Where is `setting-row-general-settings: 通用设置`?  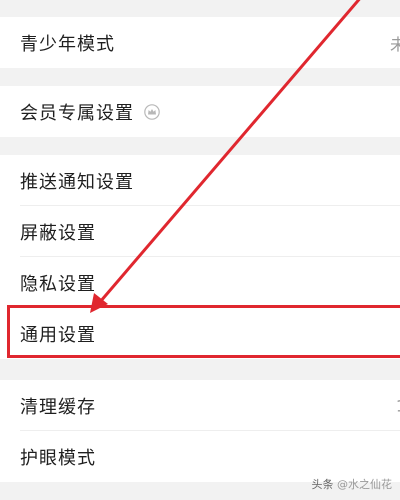
setting-row-general-settings: 通用设置 is located at coordinates (200, 333).